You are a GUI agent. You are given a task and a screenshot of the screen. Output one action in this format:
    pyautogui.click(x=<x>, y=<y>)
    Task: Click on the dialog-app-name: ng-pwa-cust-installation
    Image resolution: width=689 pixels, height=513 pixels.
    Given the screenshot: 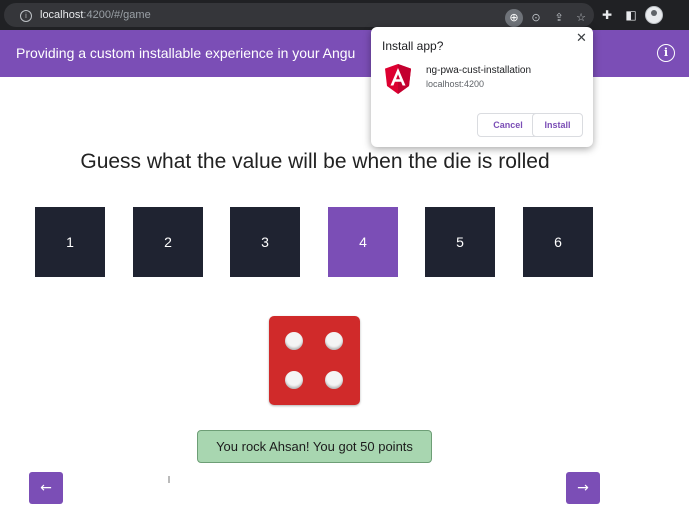 What is the action you would take?
    pyautogui.click(x=479, y=70)
    